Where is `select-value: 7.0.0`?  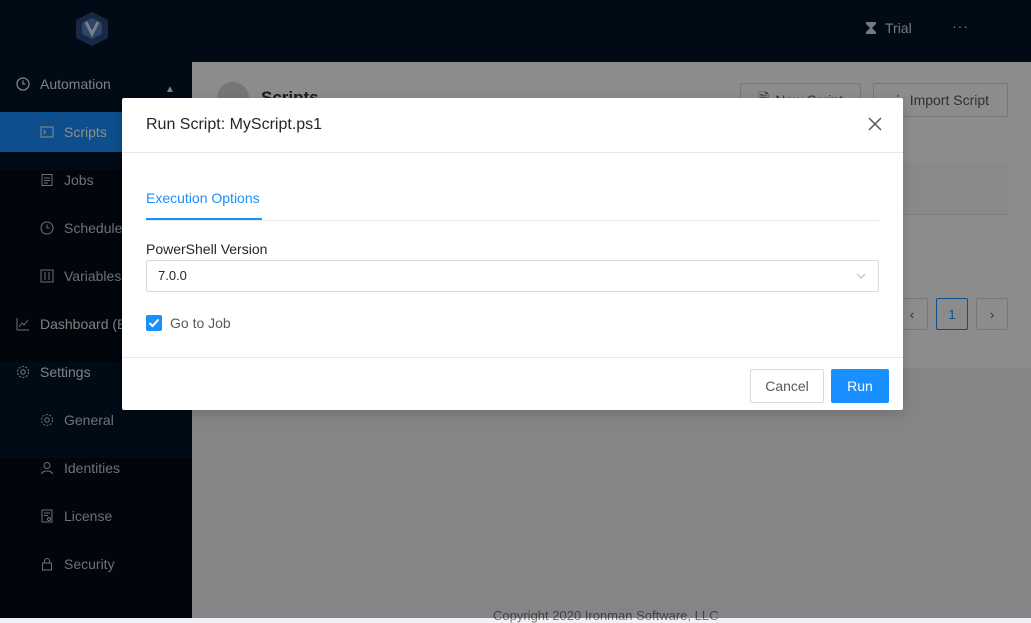
select-value: 7.0.0 is located at coordinates (172, 275).